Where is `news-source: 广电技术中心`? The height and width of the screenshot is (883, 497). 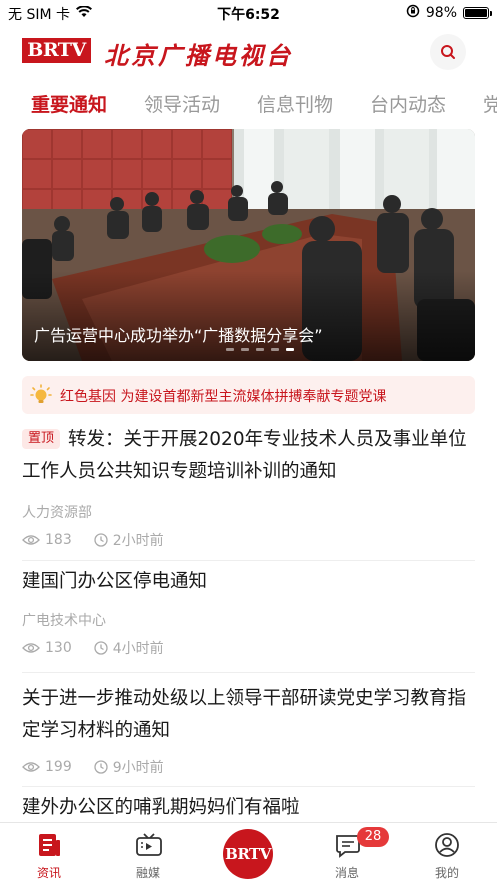
news-source: 广电技术中心 is located at coordinates (64, 621).